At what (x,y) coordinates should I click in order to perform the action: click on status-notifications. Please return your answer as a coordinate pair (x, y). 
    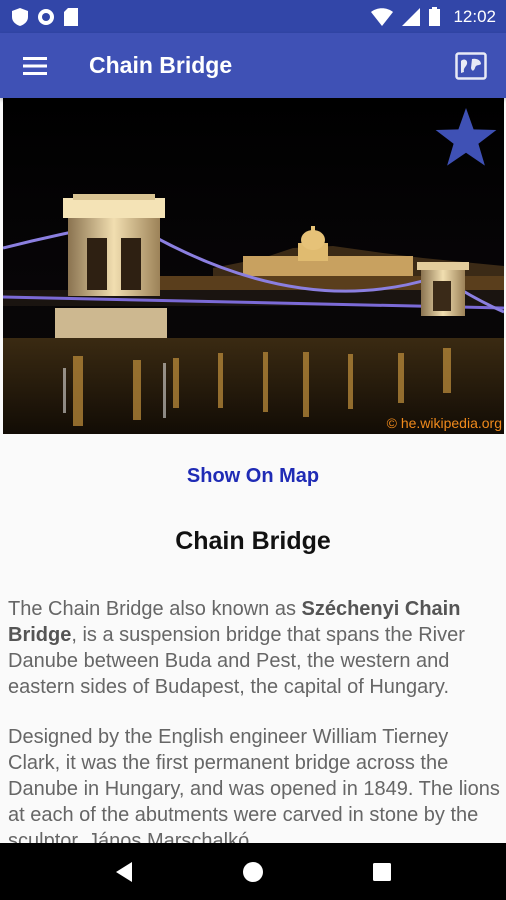
    Looking at the image, I should click on (45, 16).